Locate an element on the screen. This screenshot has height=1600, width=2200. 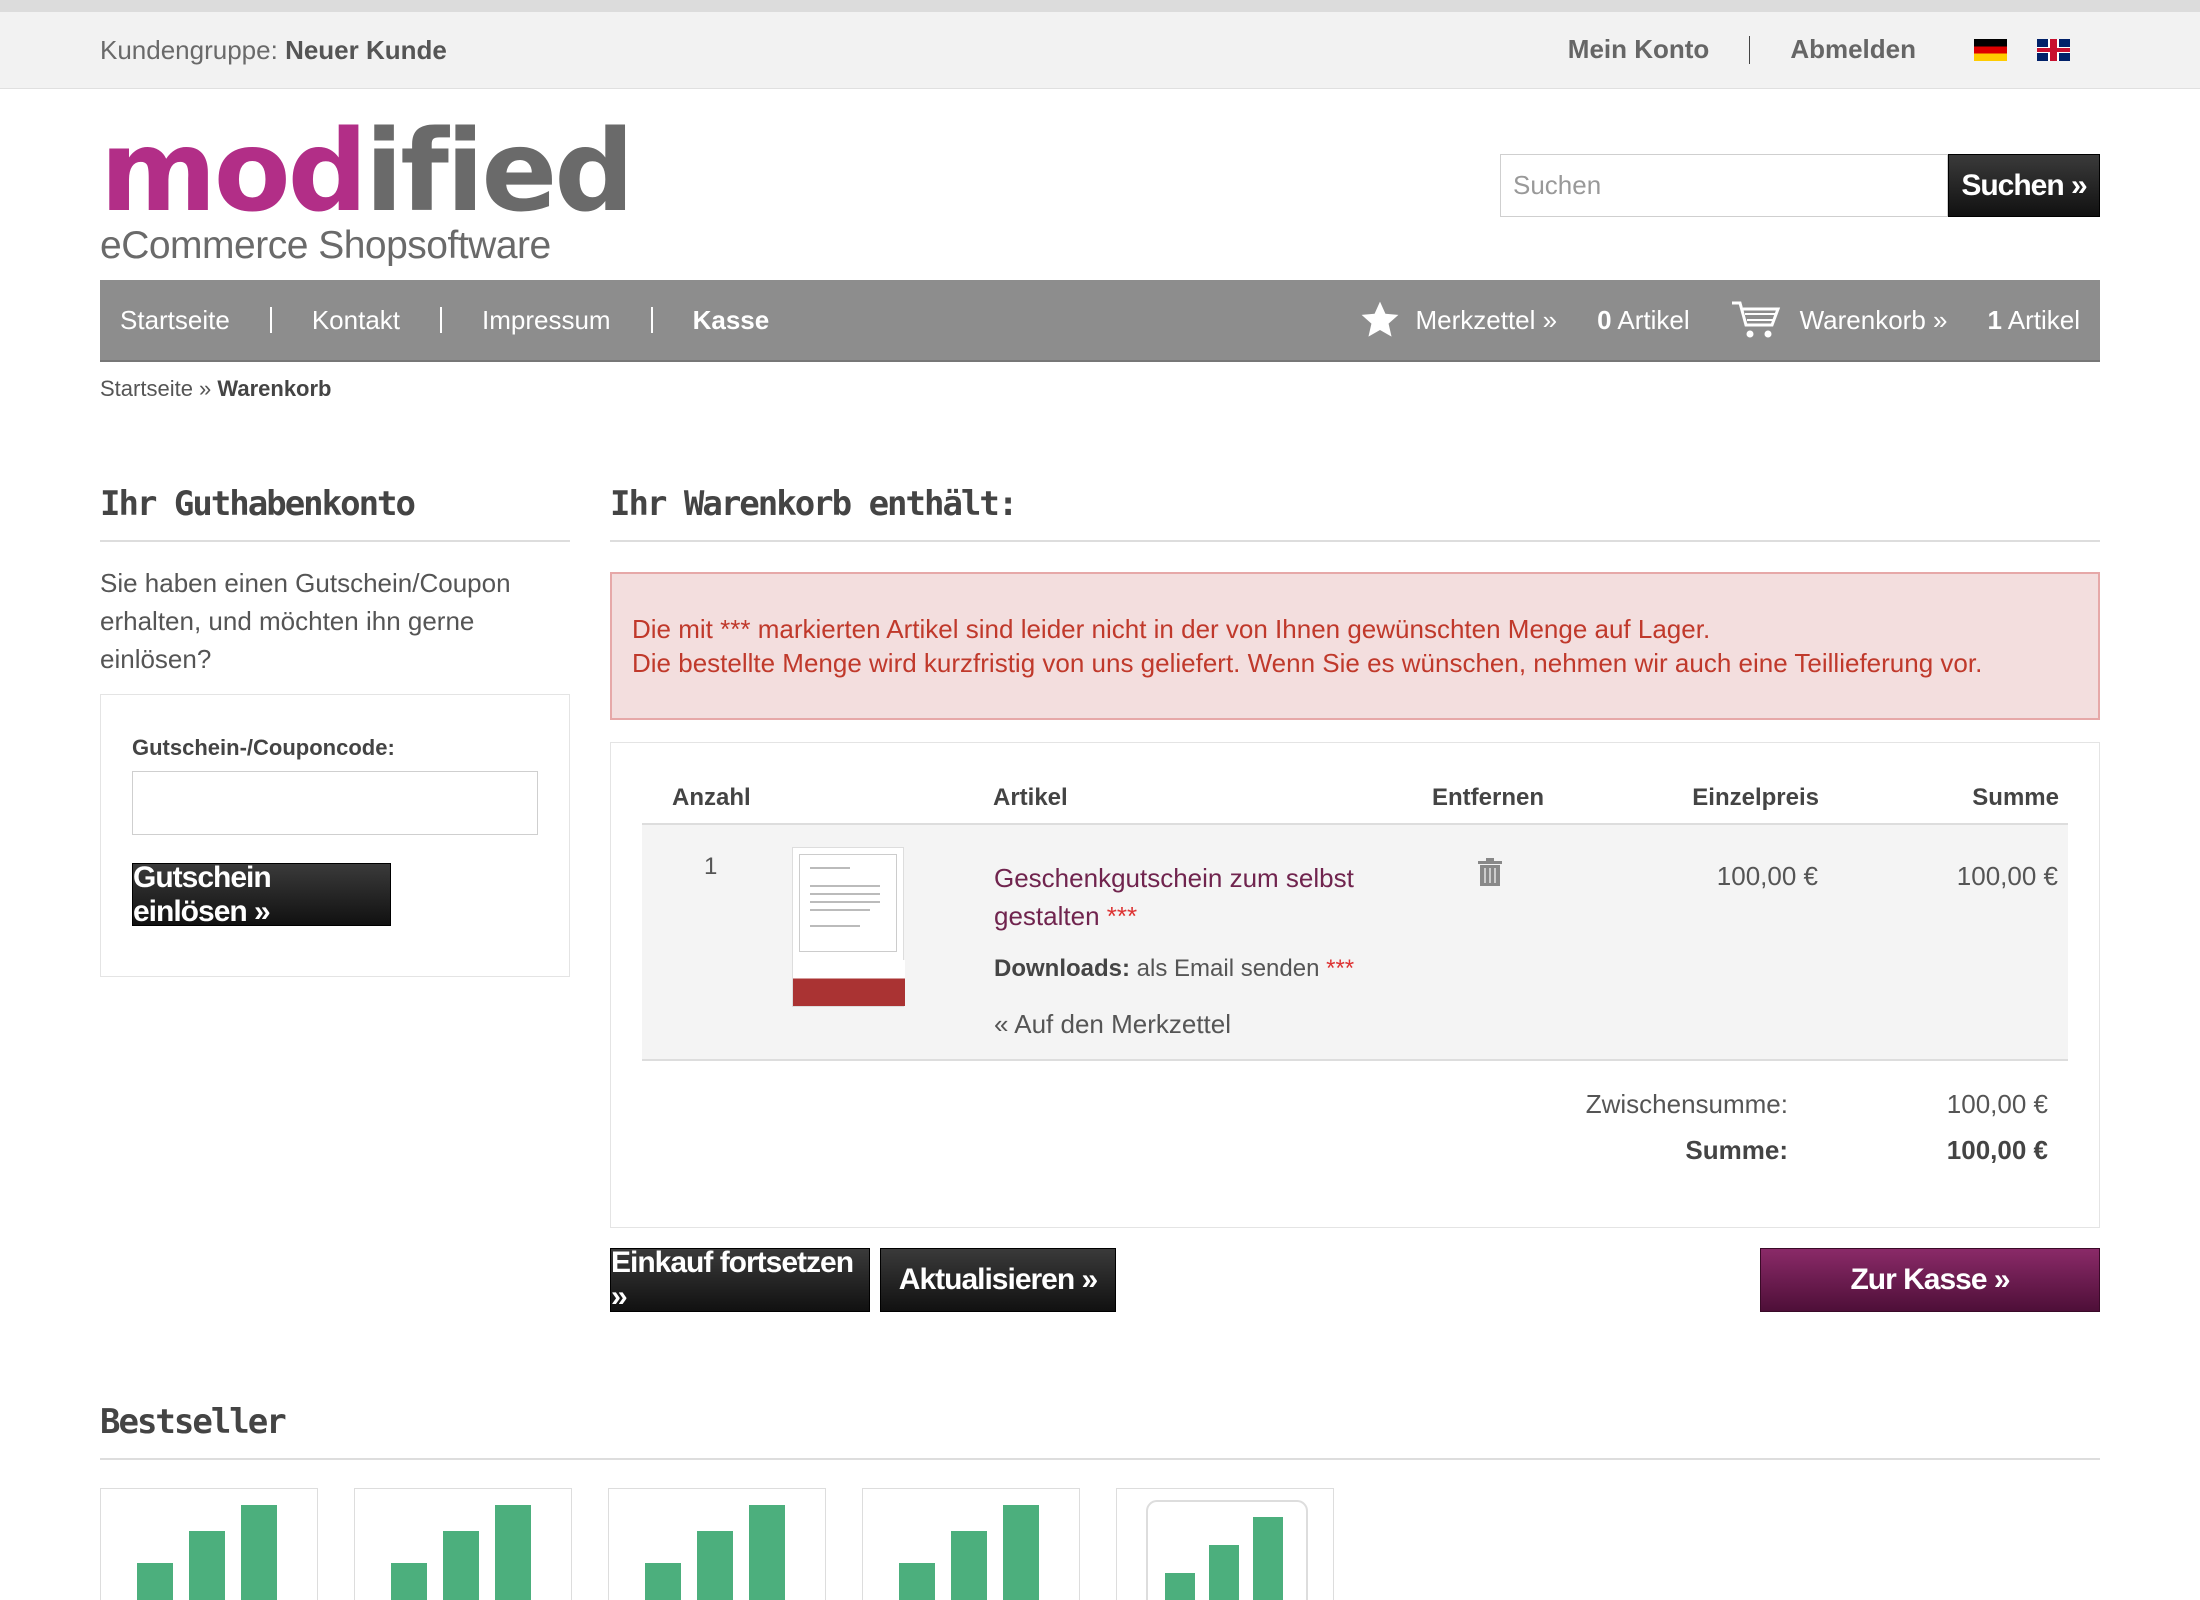
total-label: Summe: is located at coordinates (1736, 1150).